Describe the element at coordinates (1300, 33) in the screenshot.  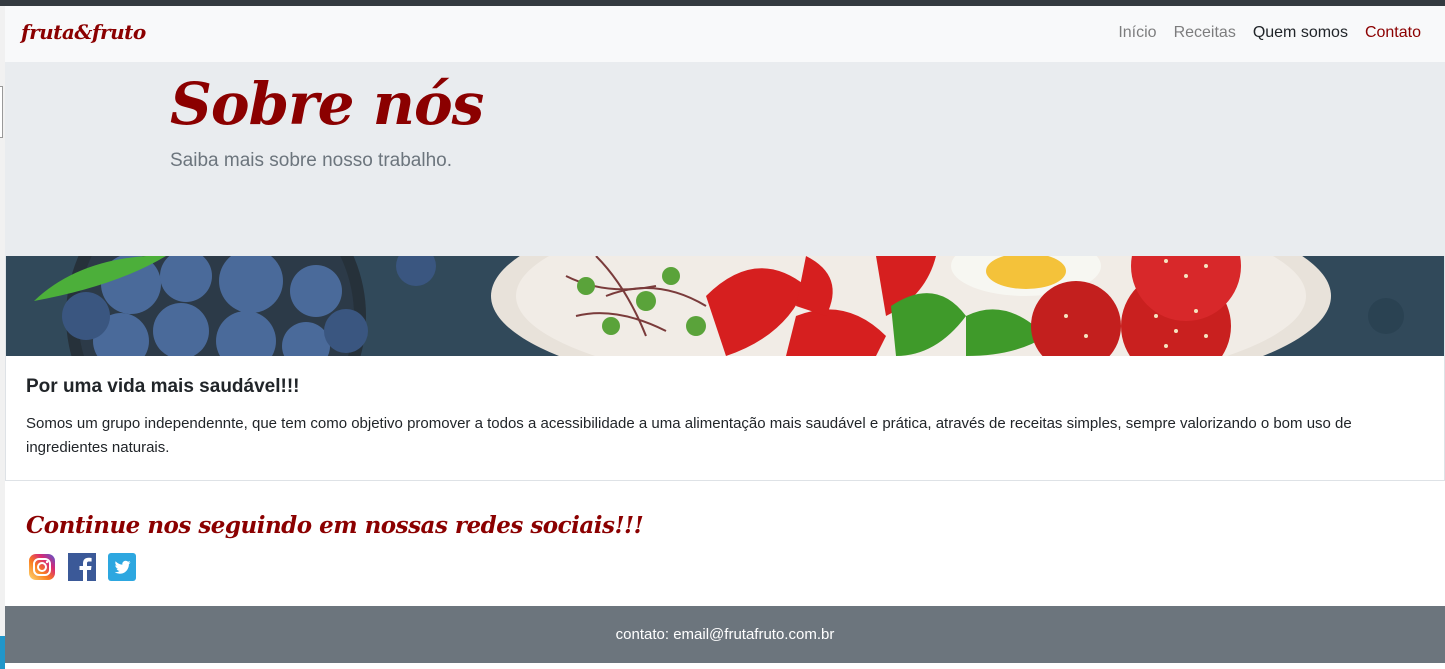
I see `nav-link-quem-somos: Quem somos` at that location.